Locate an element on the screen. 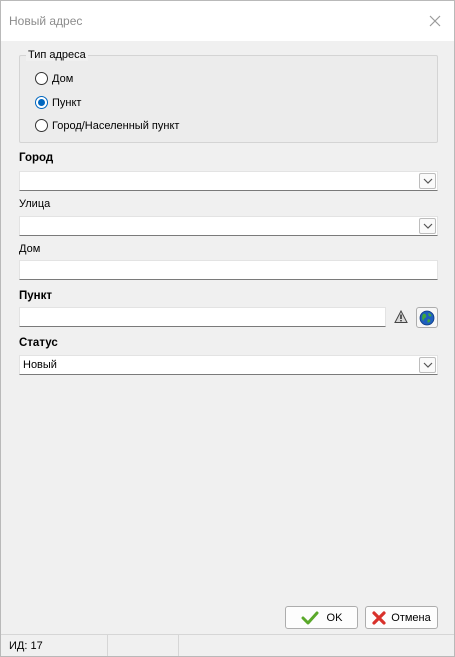  status-dropdown-button is located at coordinates (427, 365).